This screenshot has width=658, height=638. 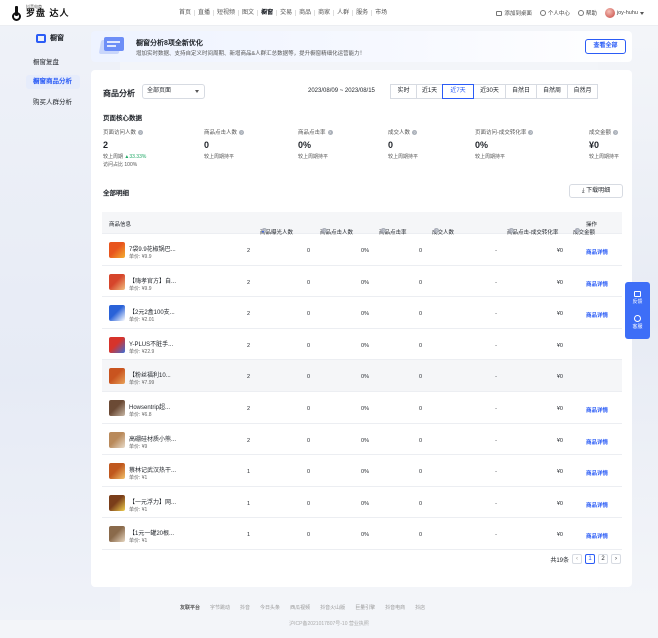 I want to click on footer-link: 抖音火山版, so click(x=332, y=607).